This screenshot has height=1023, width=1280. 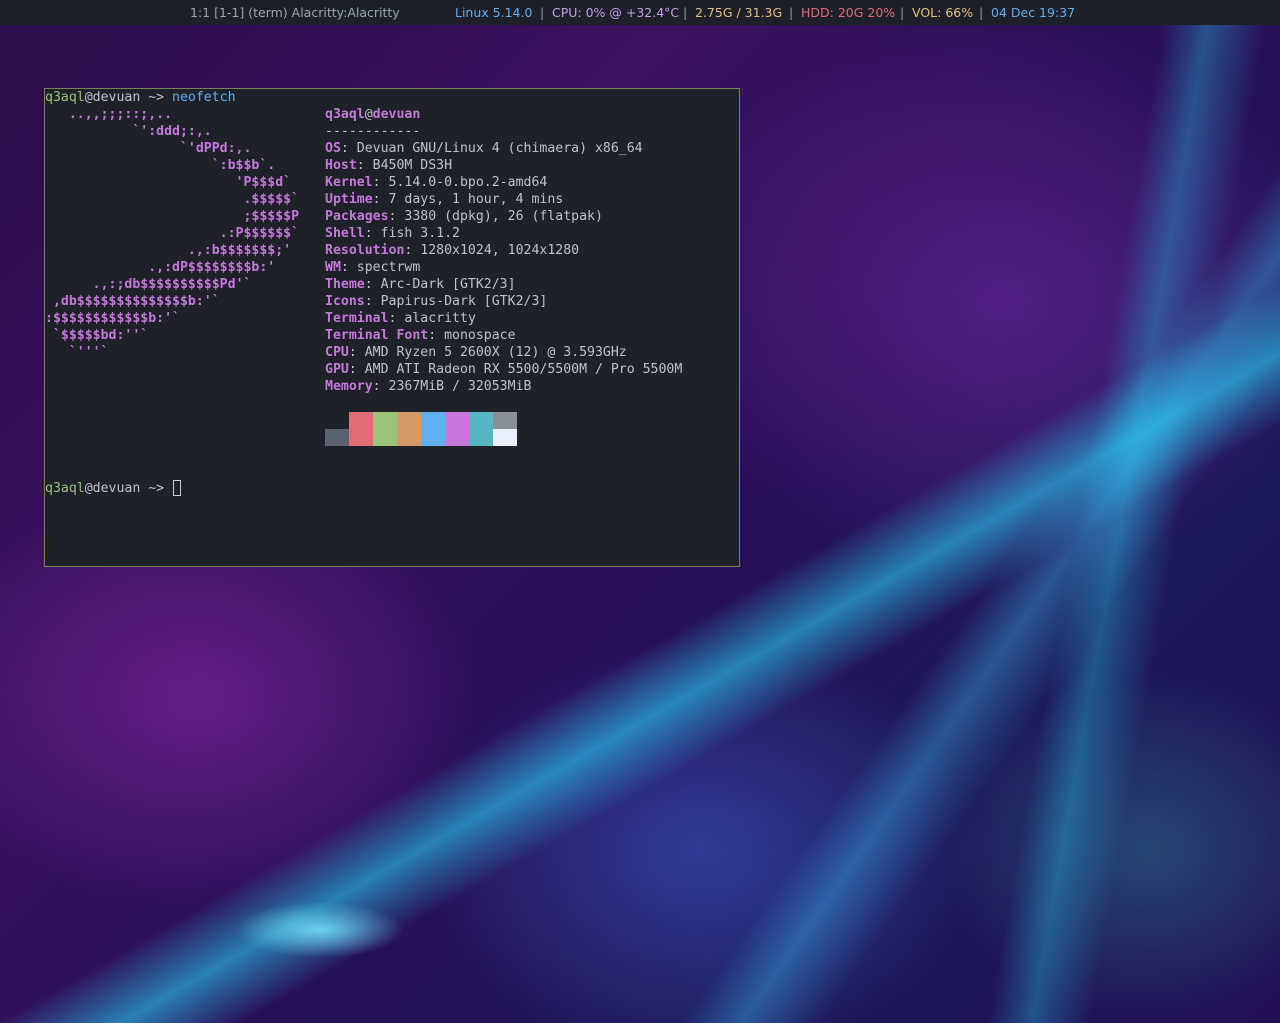 What do you see at coordinates (337, 369) in the screenshot?
I see `info-key: GPU` at bounding box center [337, 369].